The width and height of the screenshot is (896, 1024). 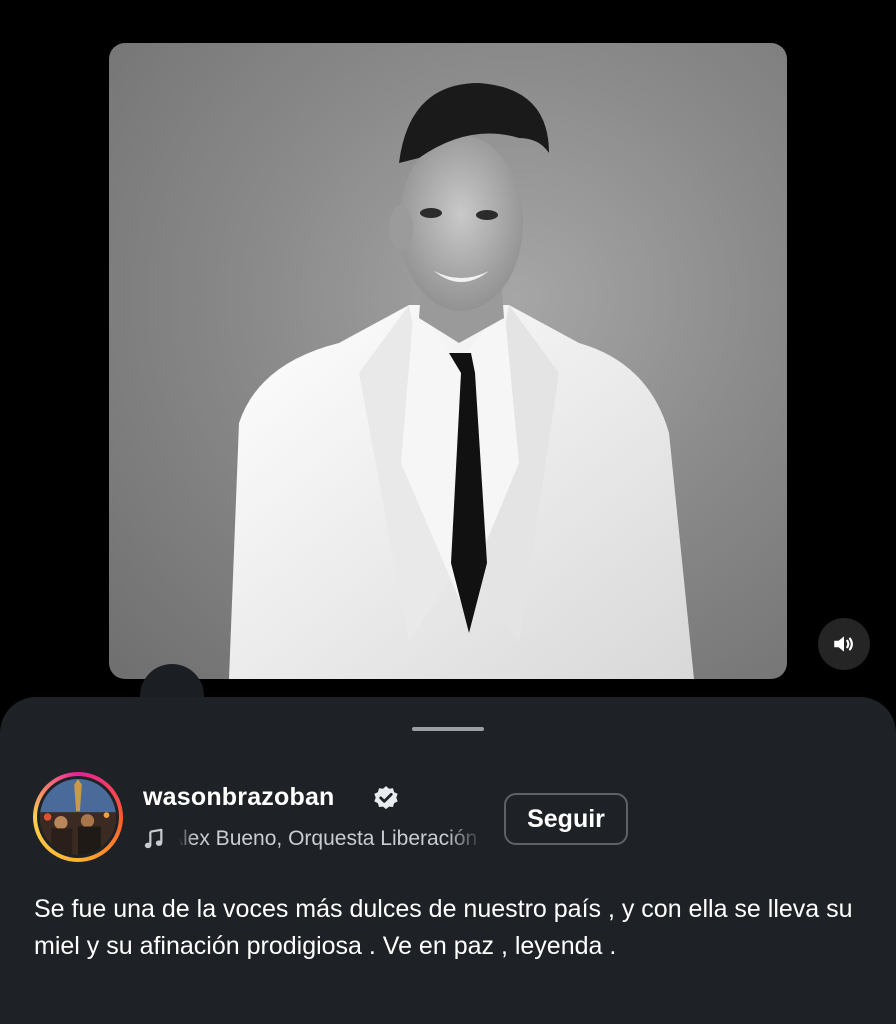 What do you see at coordinates (448, 729) in the screenshot?
I see `sheet-drag-handle` at bounding box center [448, 729].